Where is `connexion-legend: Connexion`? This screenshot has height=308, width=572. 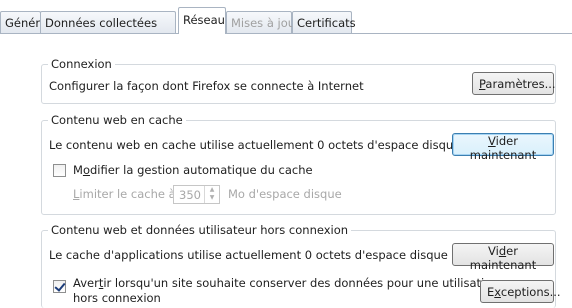
connexion-legend: Connexion is located at coordinates (81, 64).